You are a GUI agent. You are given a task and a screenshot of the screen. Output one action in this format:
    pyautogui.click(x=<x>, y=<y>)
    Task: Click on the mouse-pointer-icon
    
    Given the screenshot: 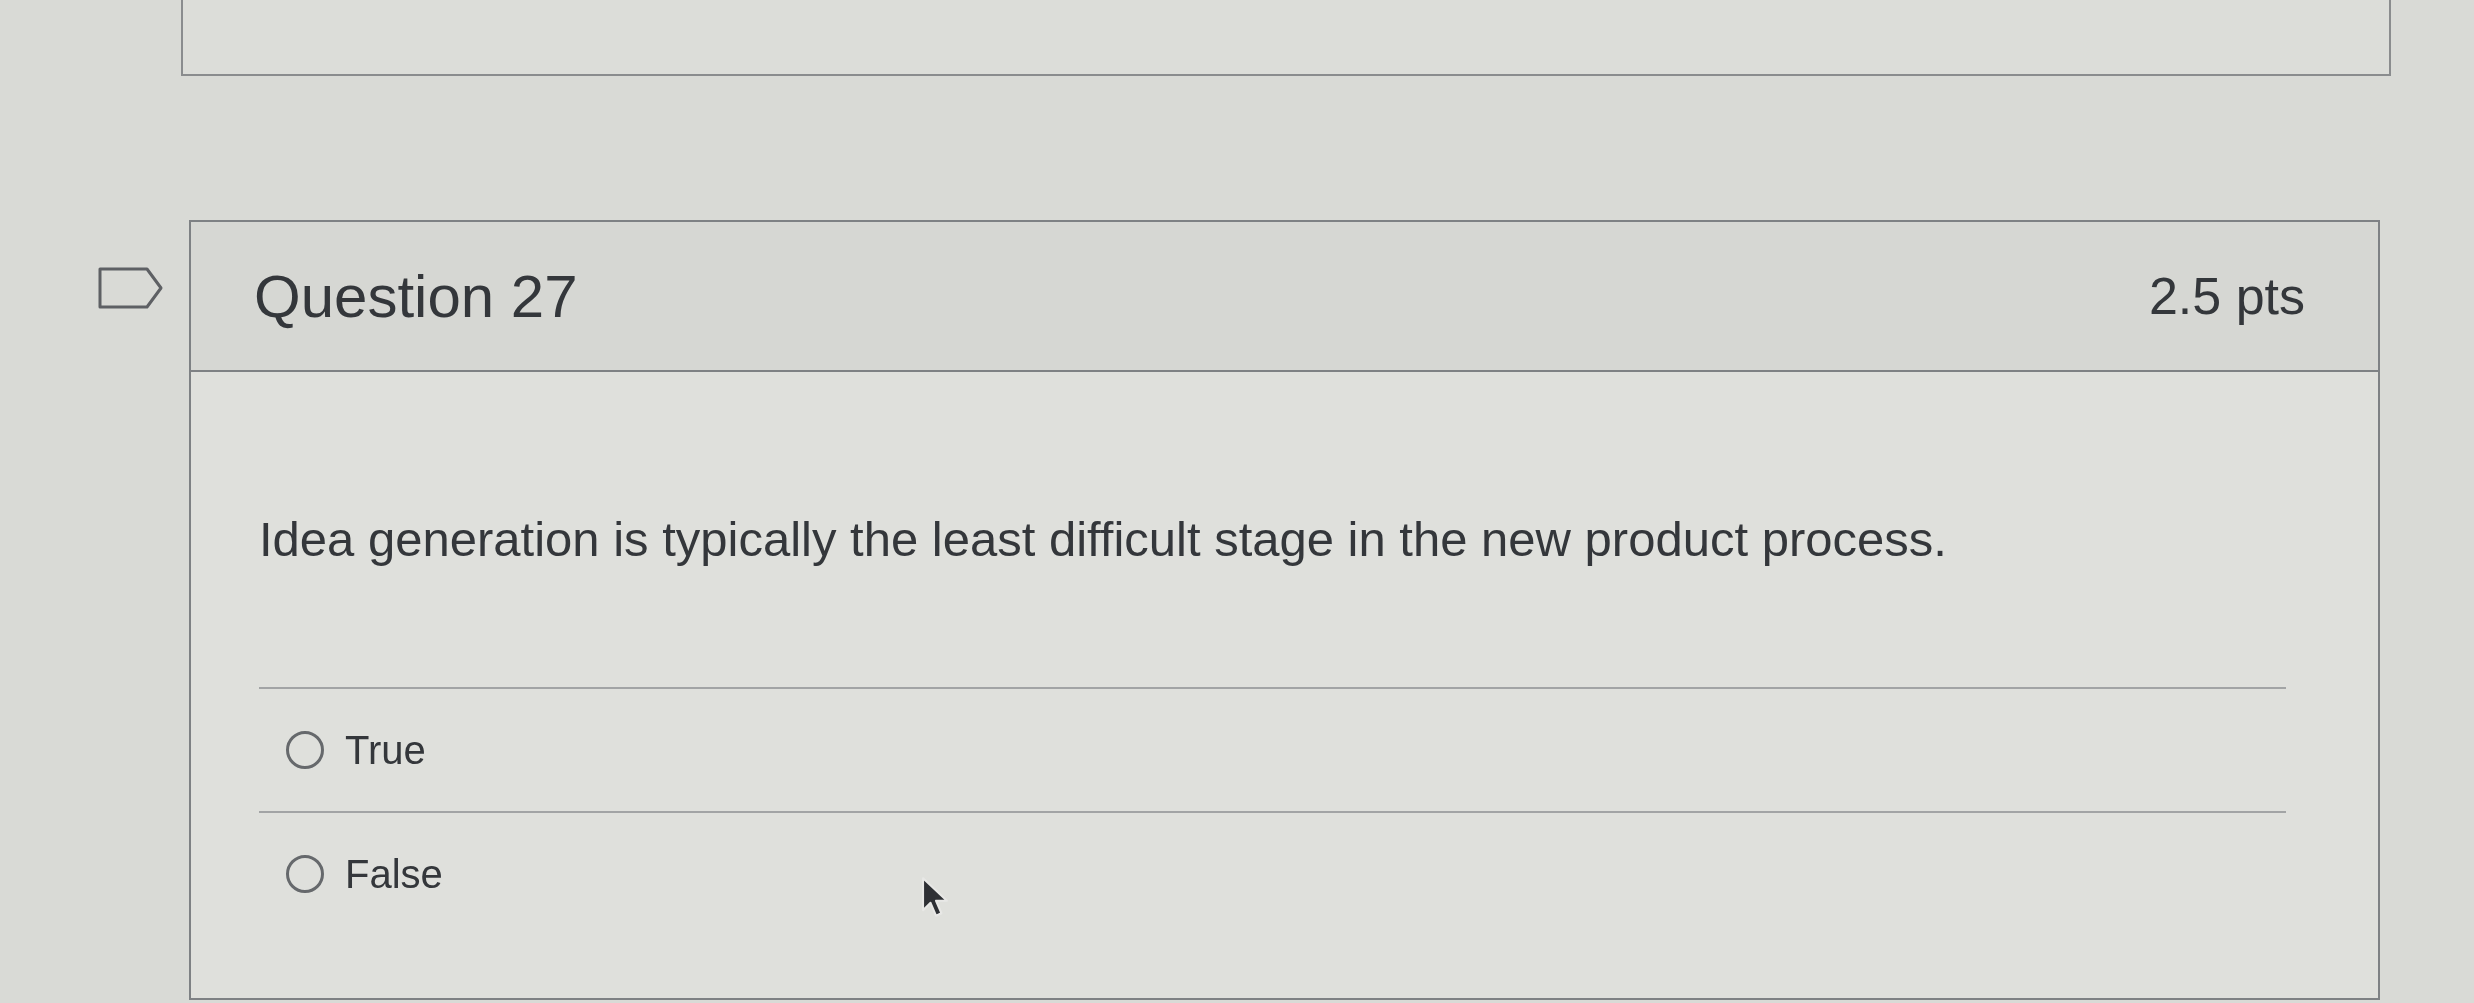 What is the action you would take?
    pyautogui.click(x=936, y=898)
    